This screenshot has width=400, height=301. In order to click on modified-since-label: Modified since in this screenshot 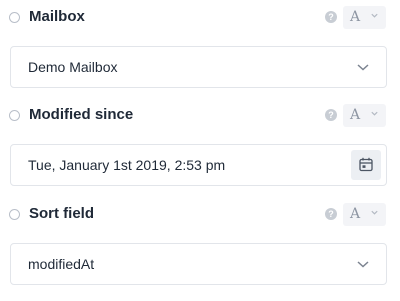, I will do `click(81, 114)`.